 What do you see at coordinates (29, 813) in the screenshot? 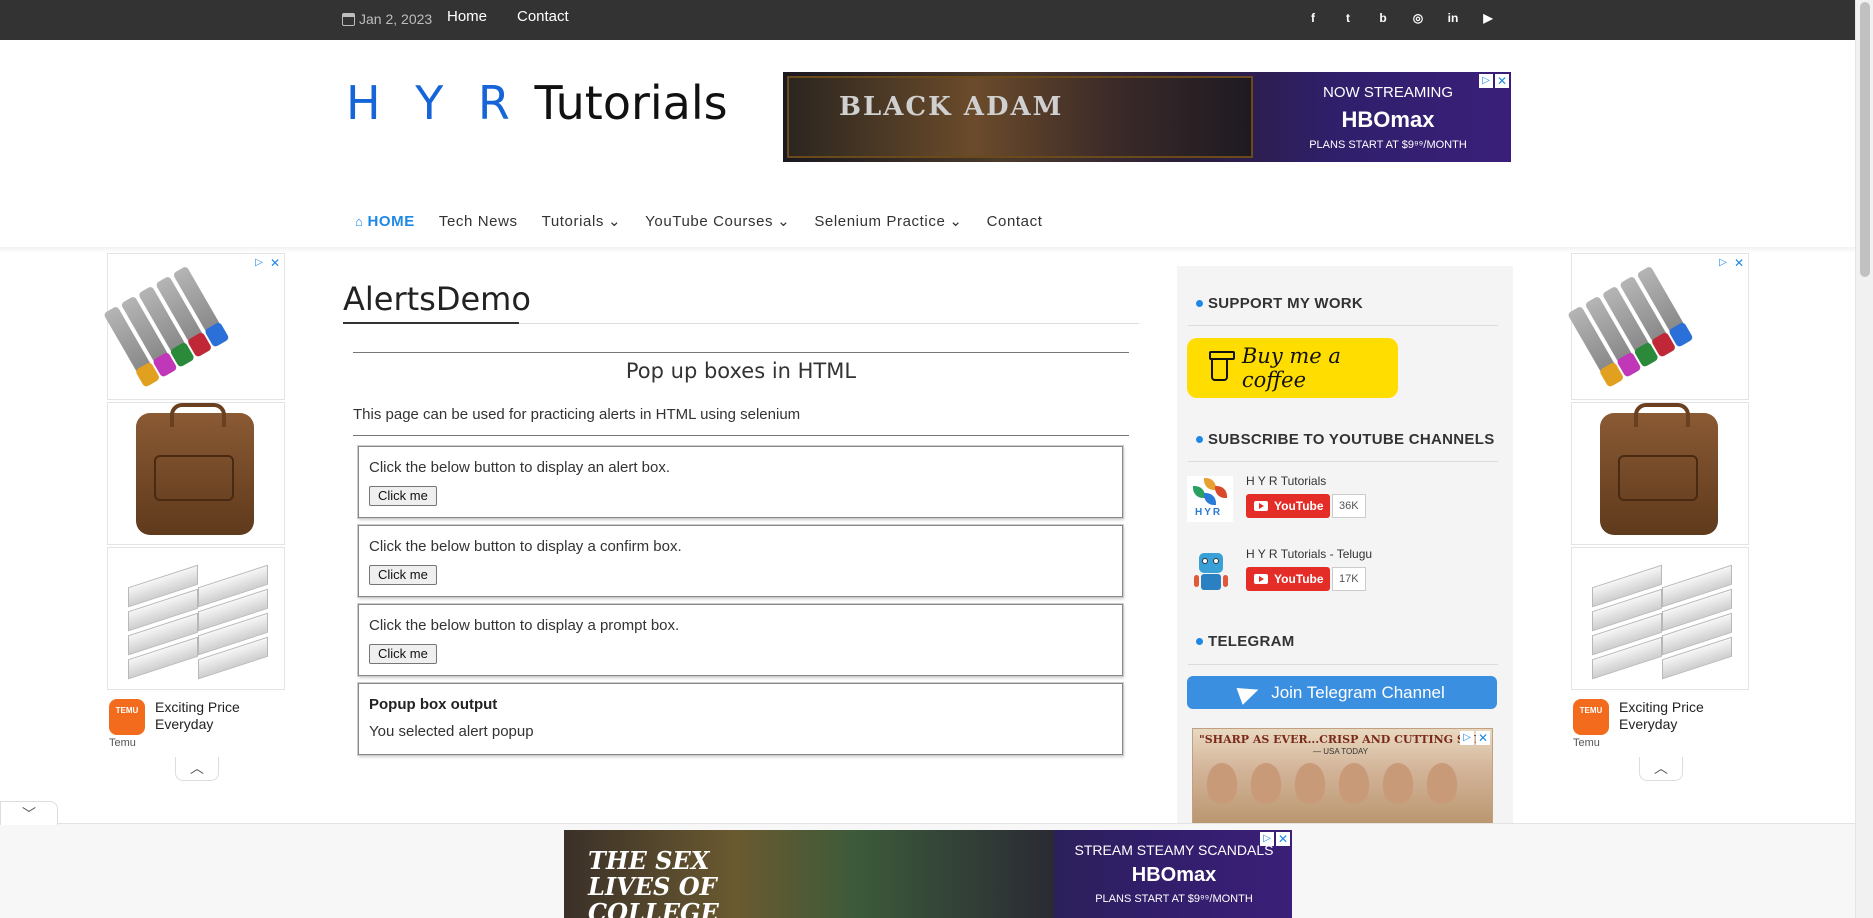
I see `collapse-bottom-ad-button: ﹀` at bounding box center [29, 813].